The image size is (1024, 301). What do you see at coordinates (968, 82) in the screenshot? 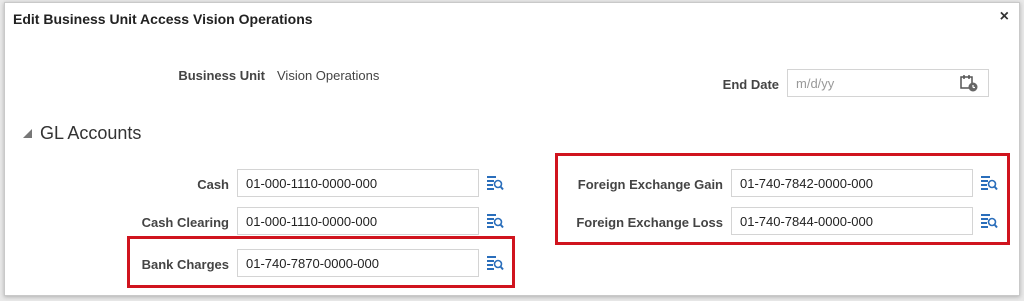
I see `calendar-icon` at bounding box center [968, 82].